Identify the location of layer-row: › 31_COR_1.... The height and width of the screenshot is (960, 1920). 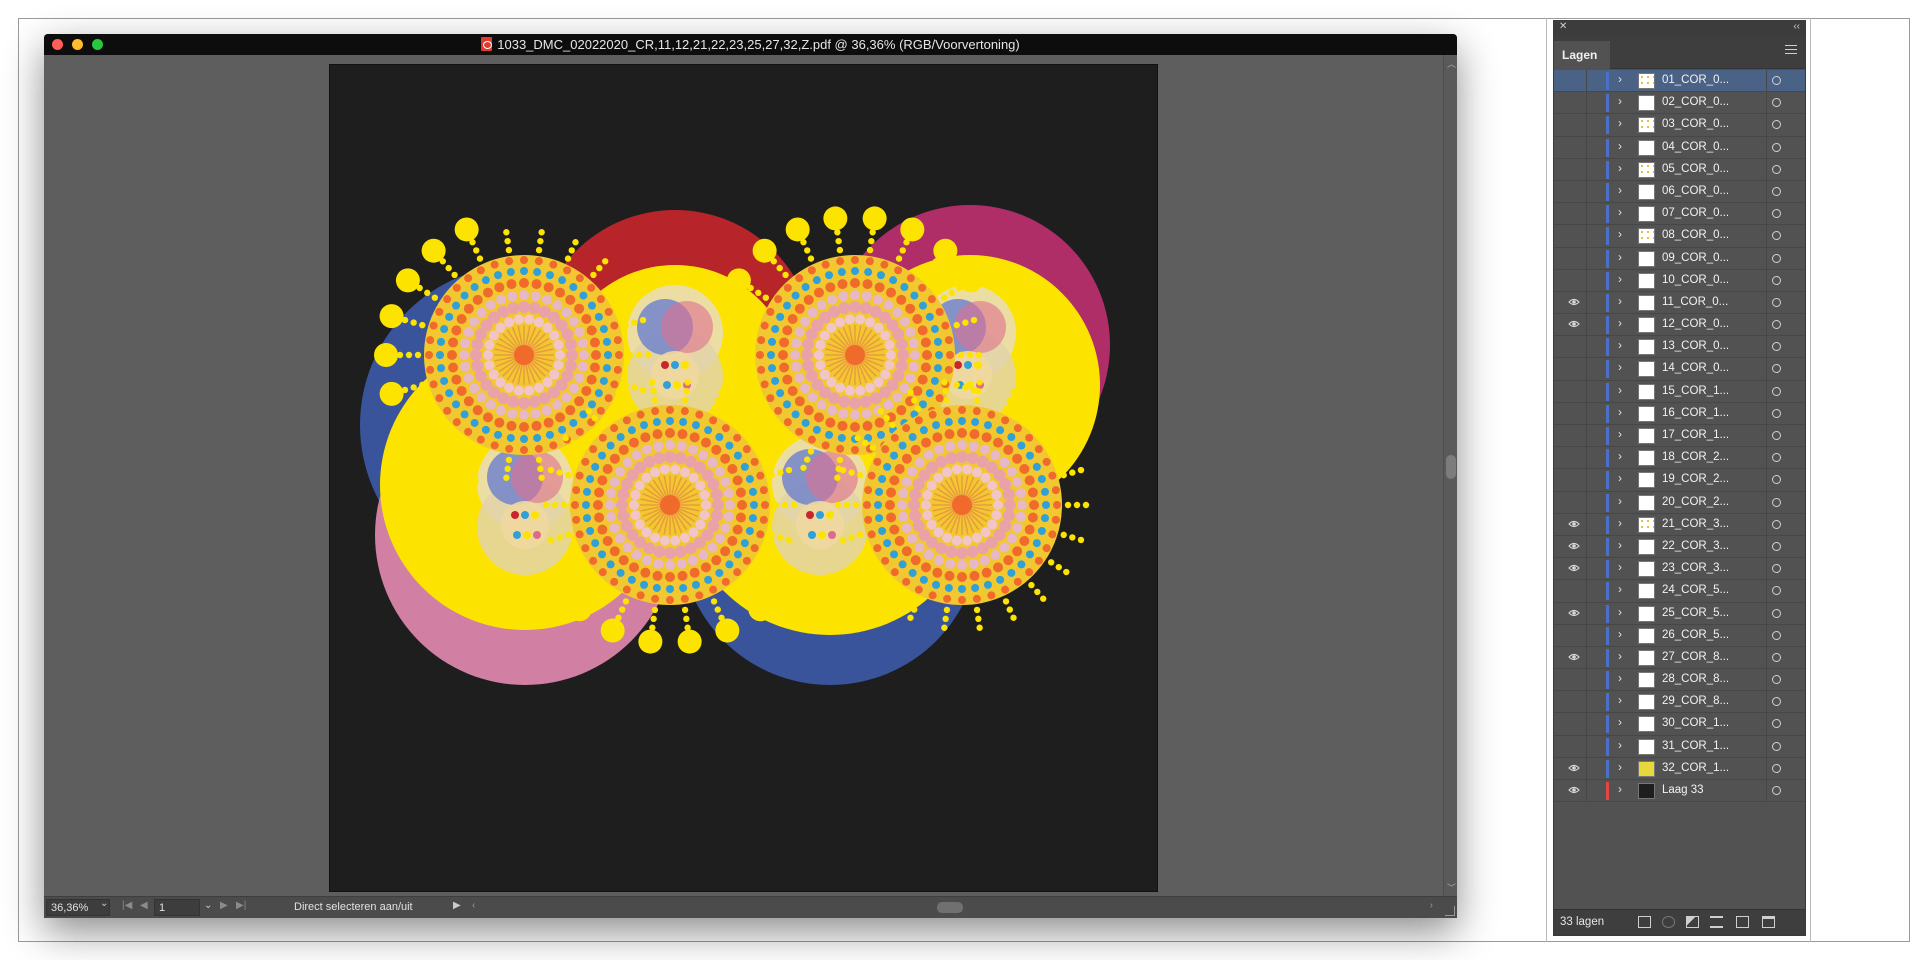
(1679, 746).